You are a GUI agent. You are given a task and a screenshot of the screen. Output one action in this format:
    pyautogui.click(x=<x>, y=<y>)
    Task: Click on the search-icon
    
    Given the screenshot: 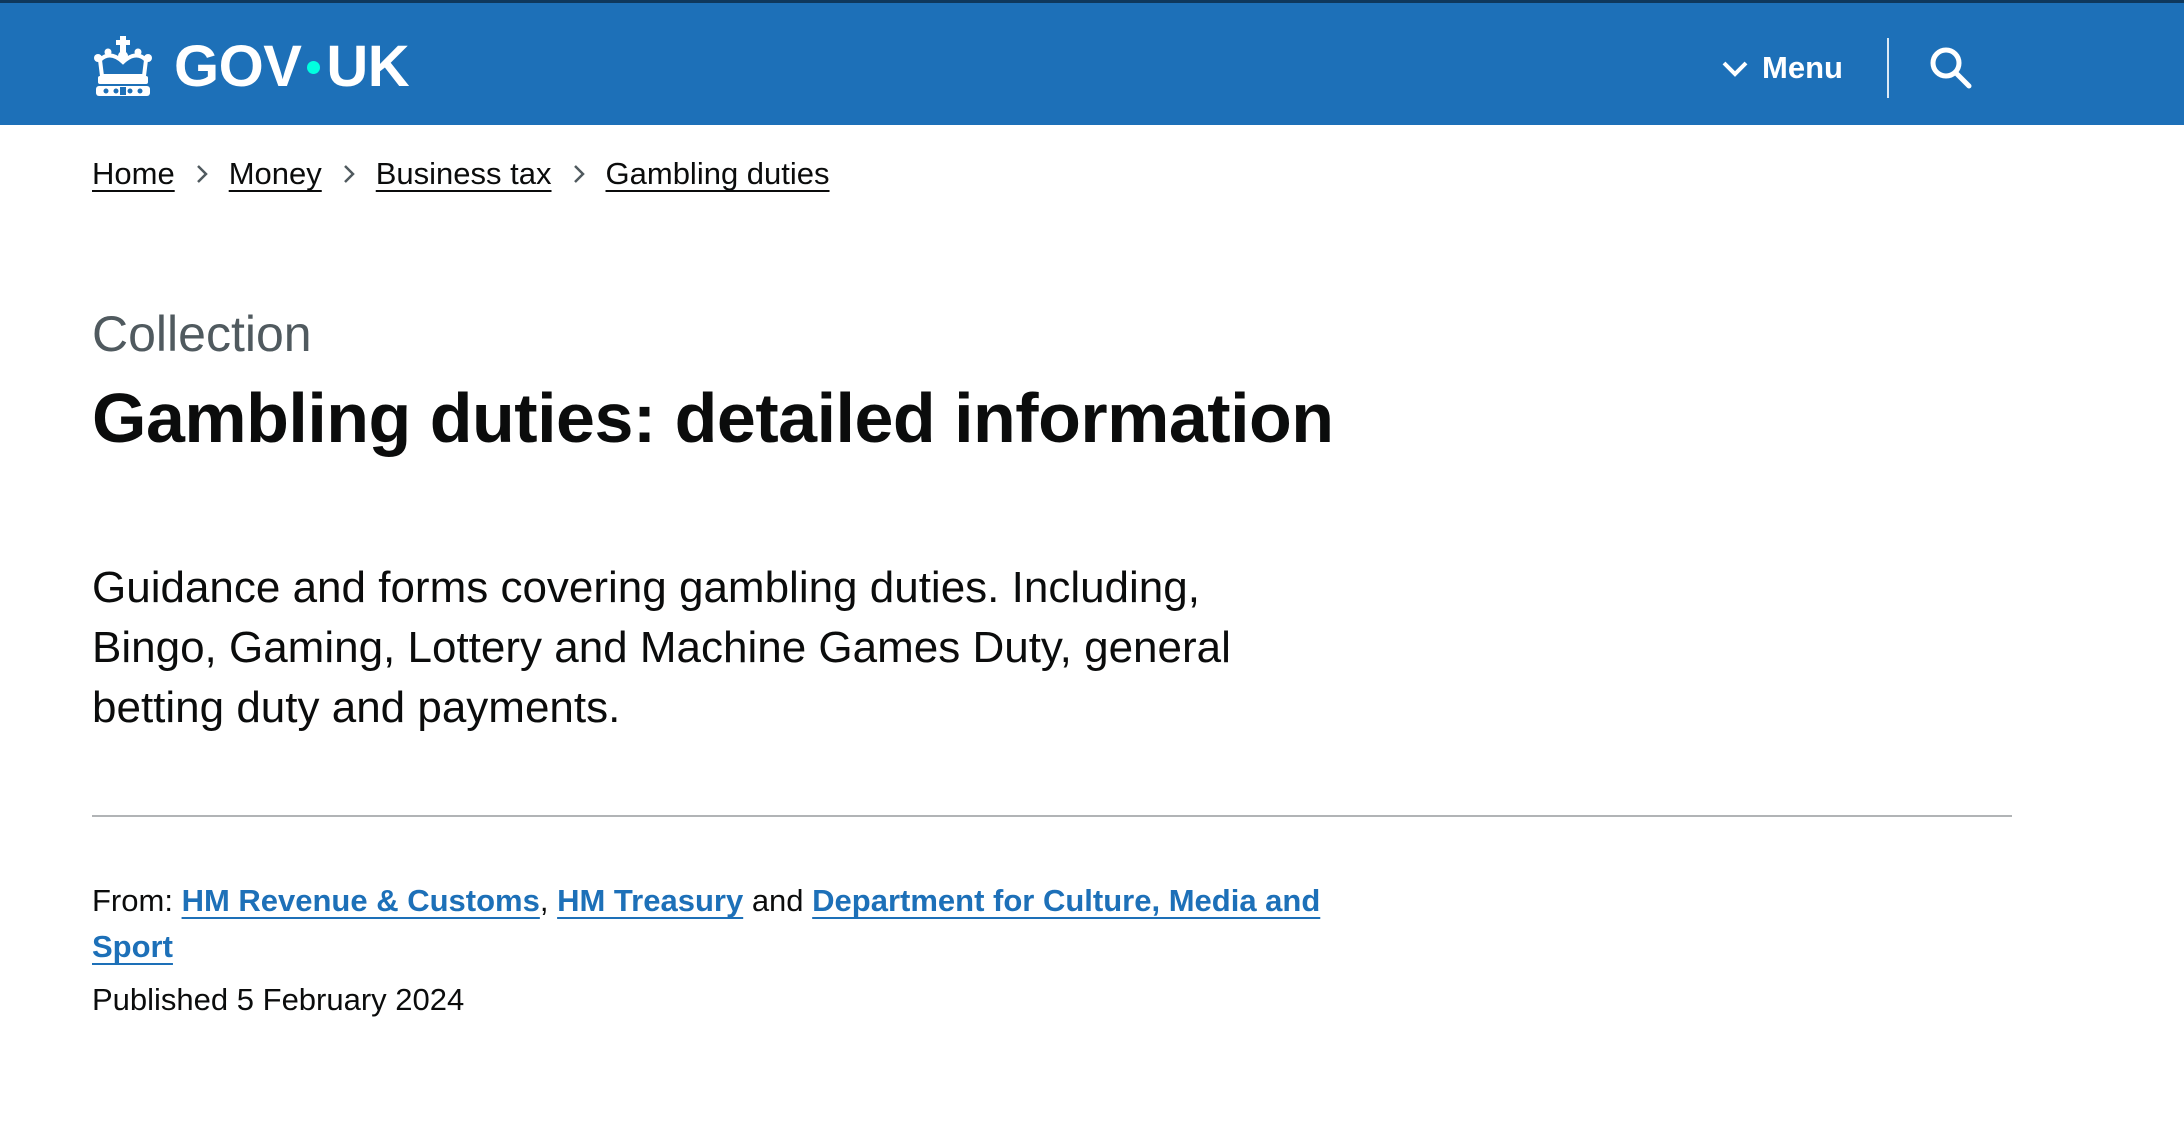 What is the action you would take?
    pyautogui.click(x=1951, y=71)
    